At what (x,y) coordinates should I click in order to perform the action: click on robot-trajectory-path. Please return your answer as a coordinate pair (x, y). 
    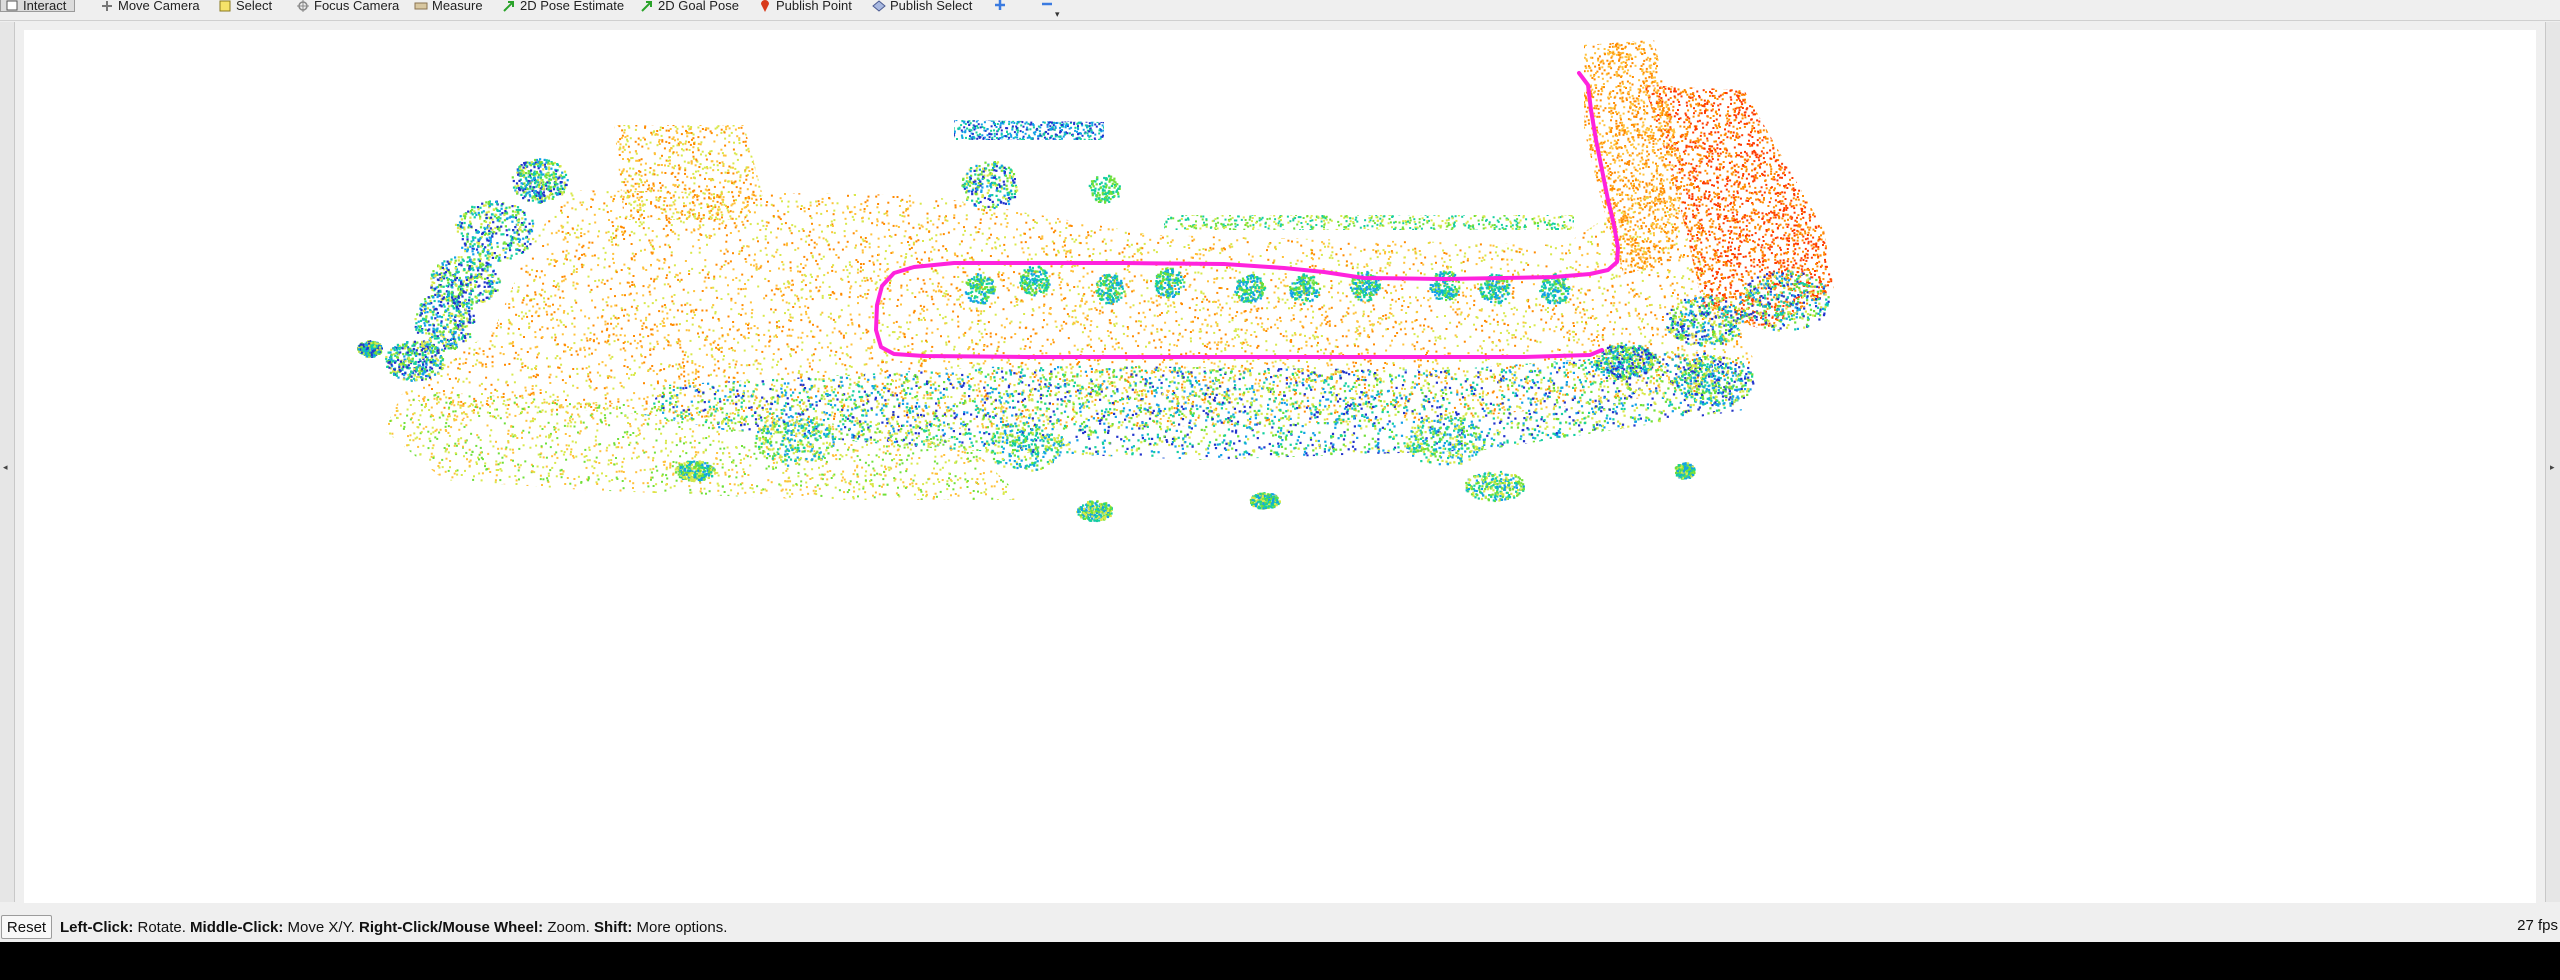
    Looking at the image, I should click on (1247, 215).